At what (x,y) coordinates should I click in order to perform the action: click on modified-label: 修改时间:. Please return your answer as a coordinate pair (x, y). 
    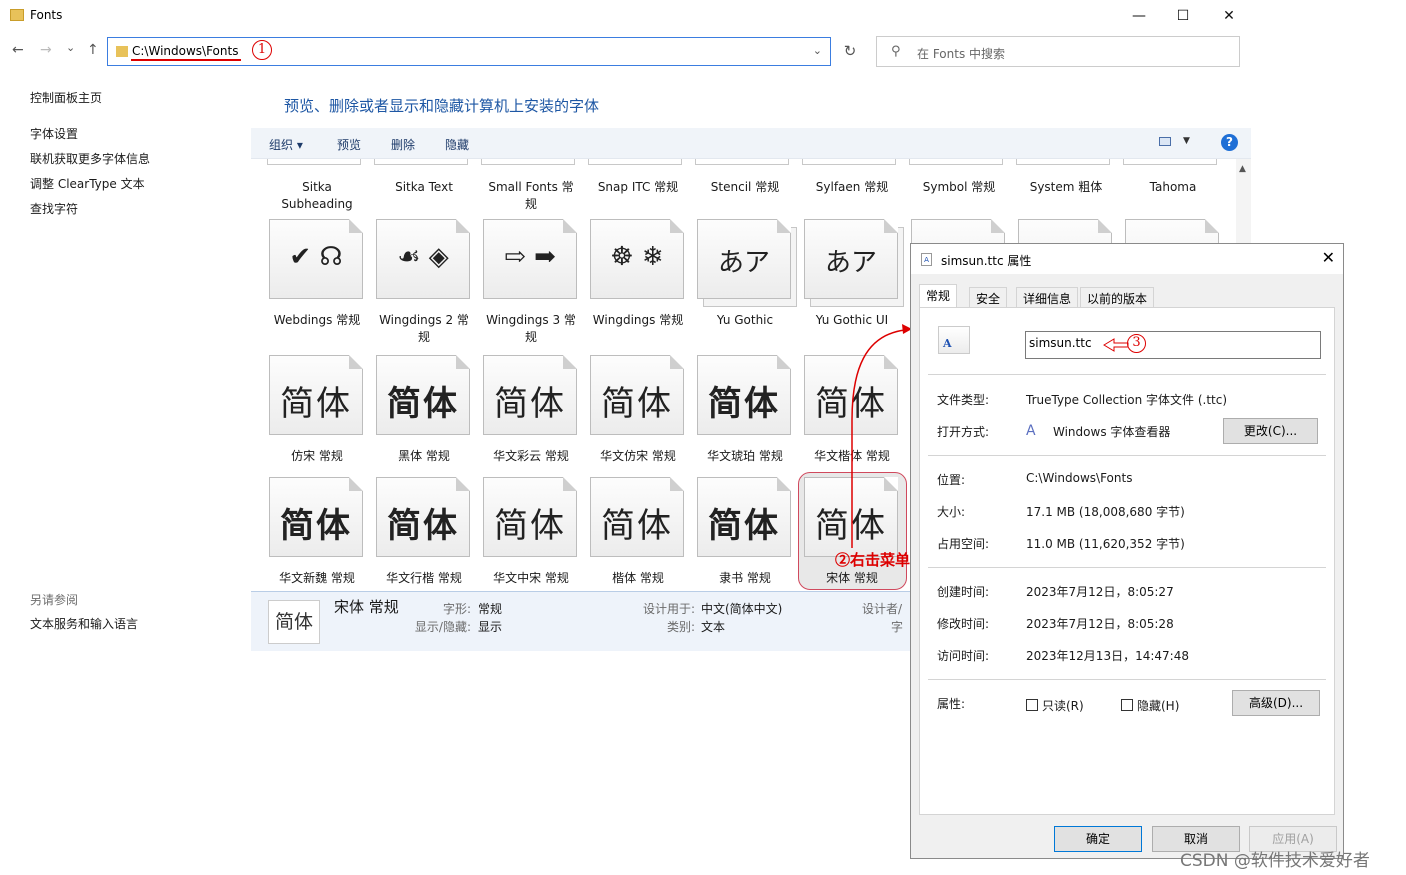
    Looking at the image, I should click on (963, 624).